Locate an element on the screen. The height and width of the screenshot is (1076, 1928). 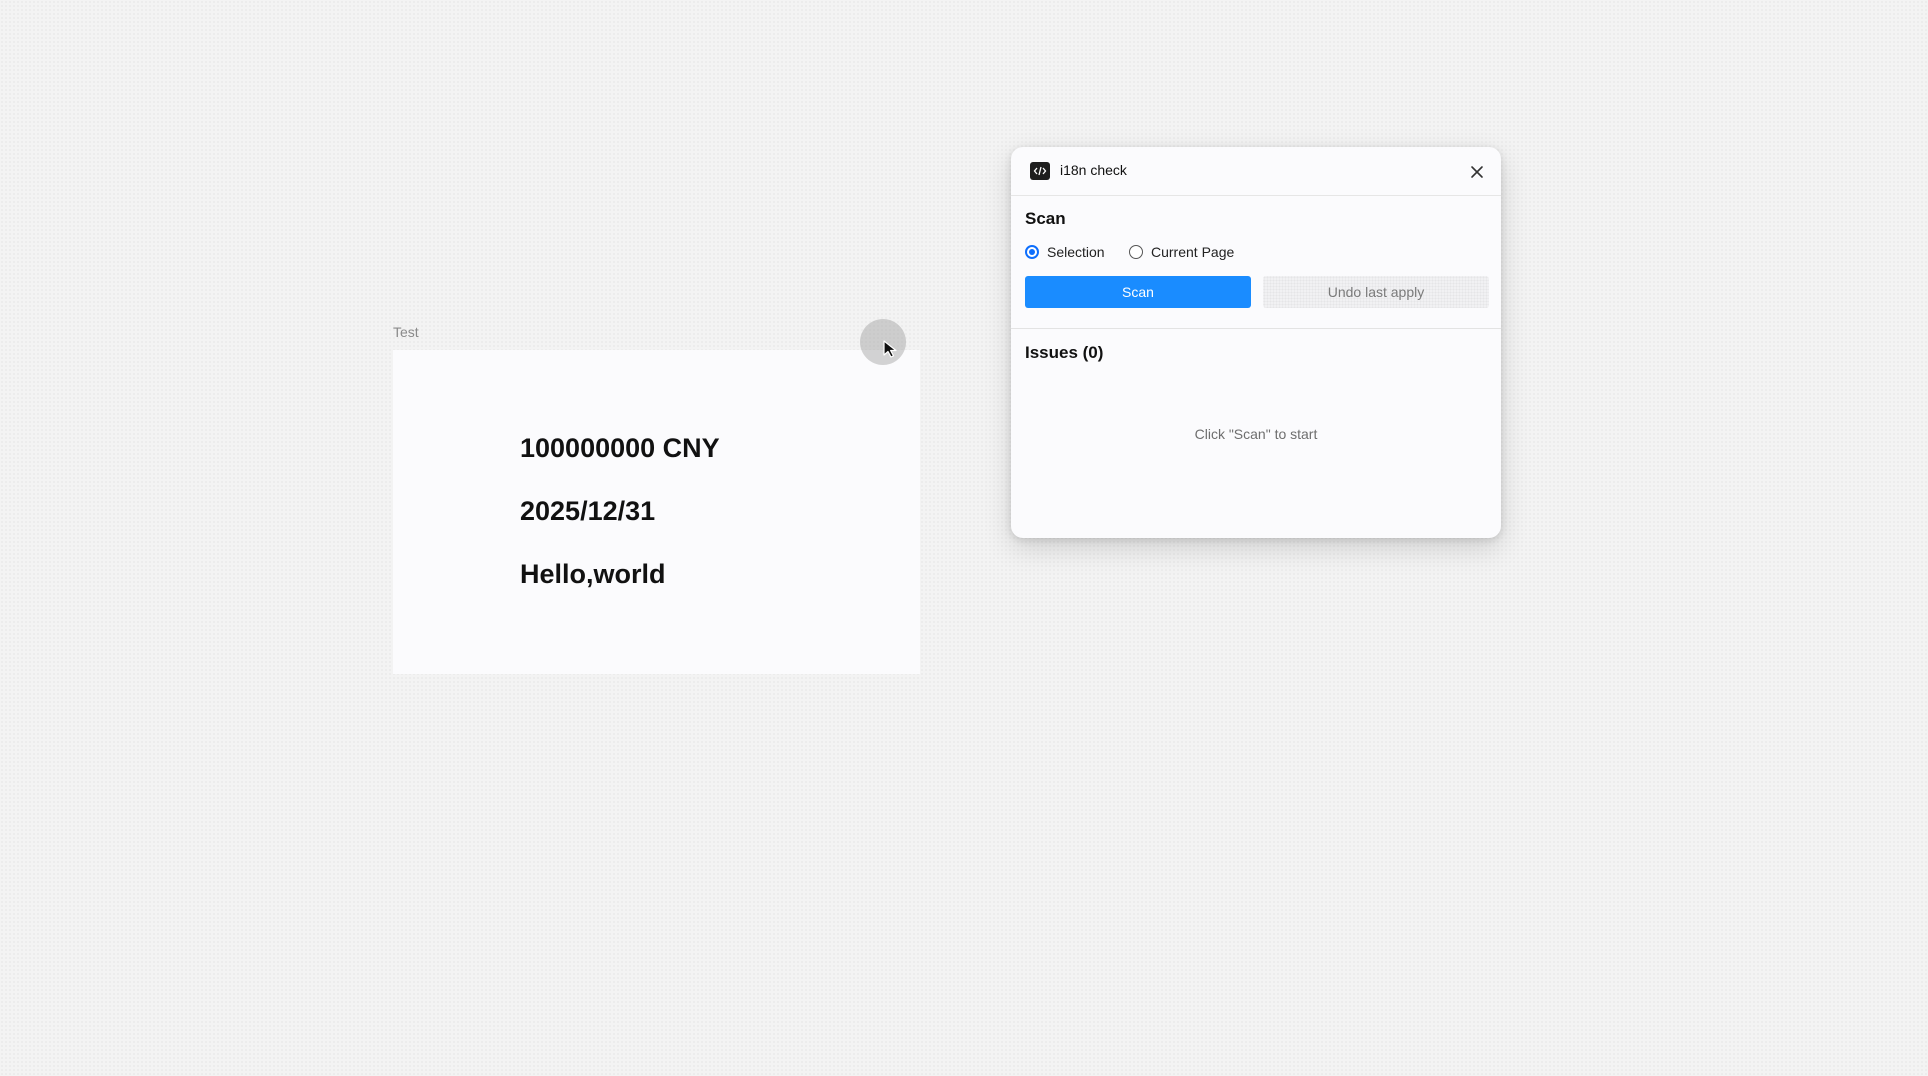
close-button is located at coordinates (1477, 172).